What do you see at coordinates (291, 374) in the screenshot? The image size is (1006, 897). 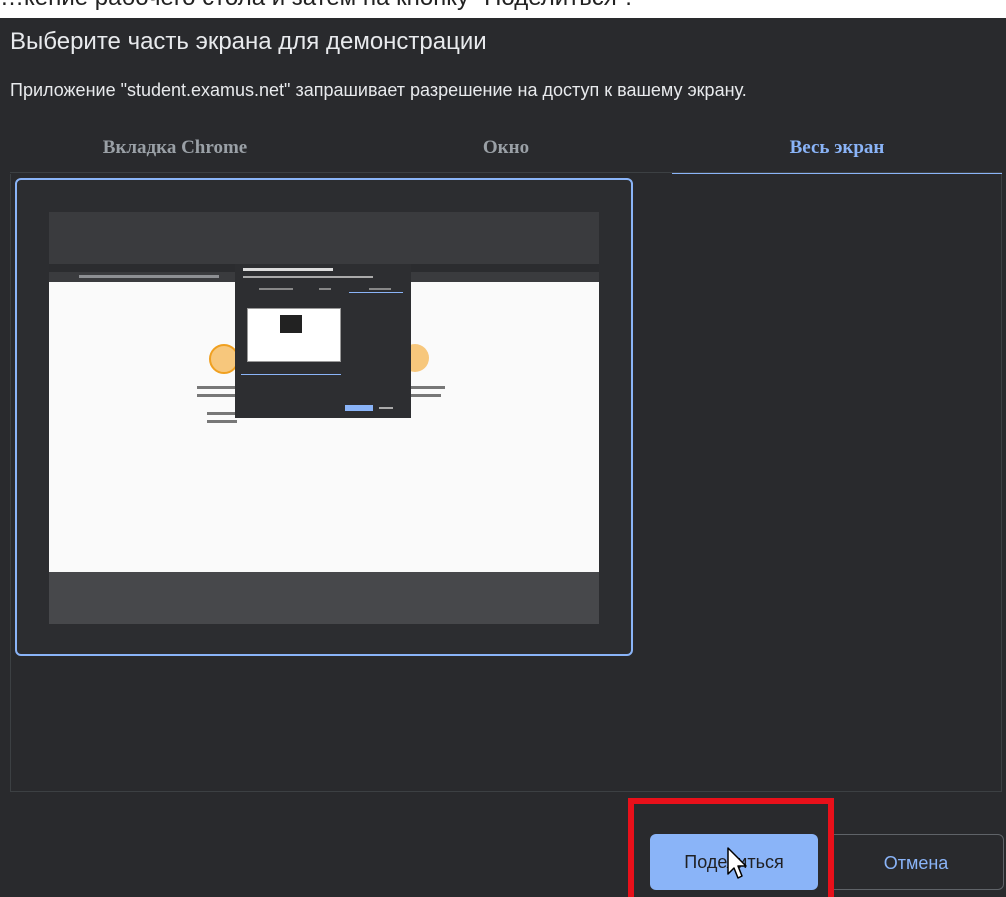 I see `thumbnail-dialog-divider` at bounding box center [291, 374].